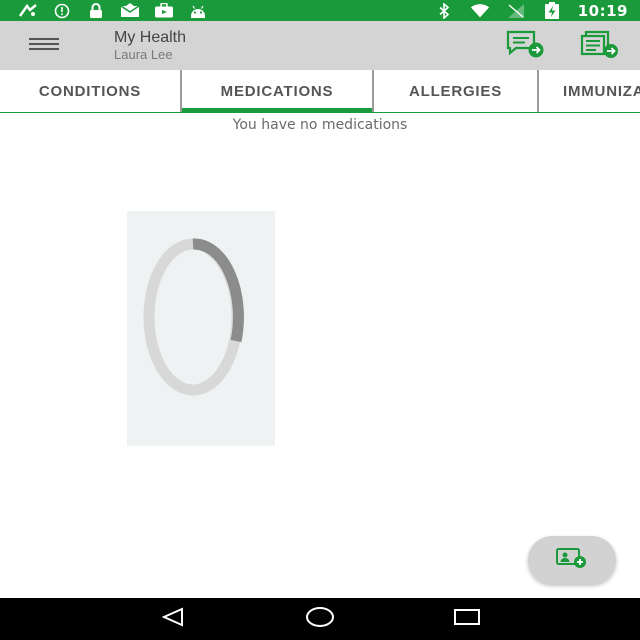 This screenshot has height=640, width=640. I want to click on android-icon, so click(198, 11).